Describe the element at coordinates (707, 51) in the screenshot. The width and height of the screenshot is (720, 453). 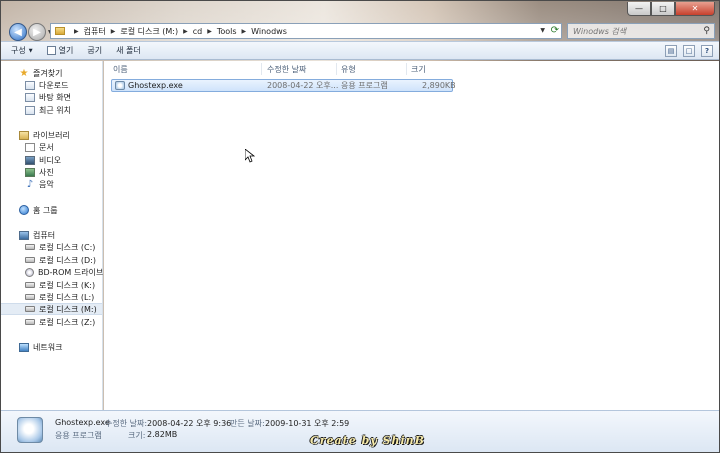
I see `help-icon: ?` at that location.